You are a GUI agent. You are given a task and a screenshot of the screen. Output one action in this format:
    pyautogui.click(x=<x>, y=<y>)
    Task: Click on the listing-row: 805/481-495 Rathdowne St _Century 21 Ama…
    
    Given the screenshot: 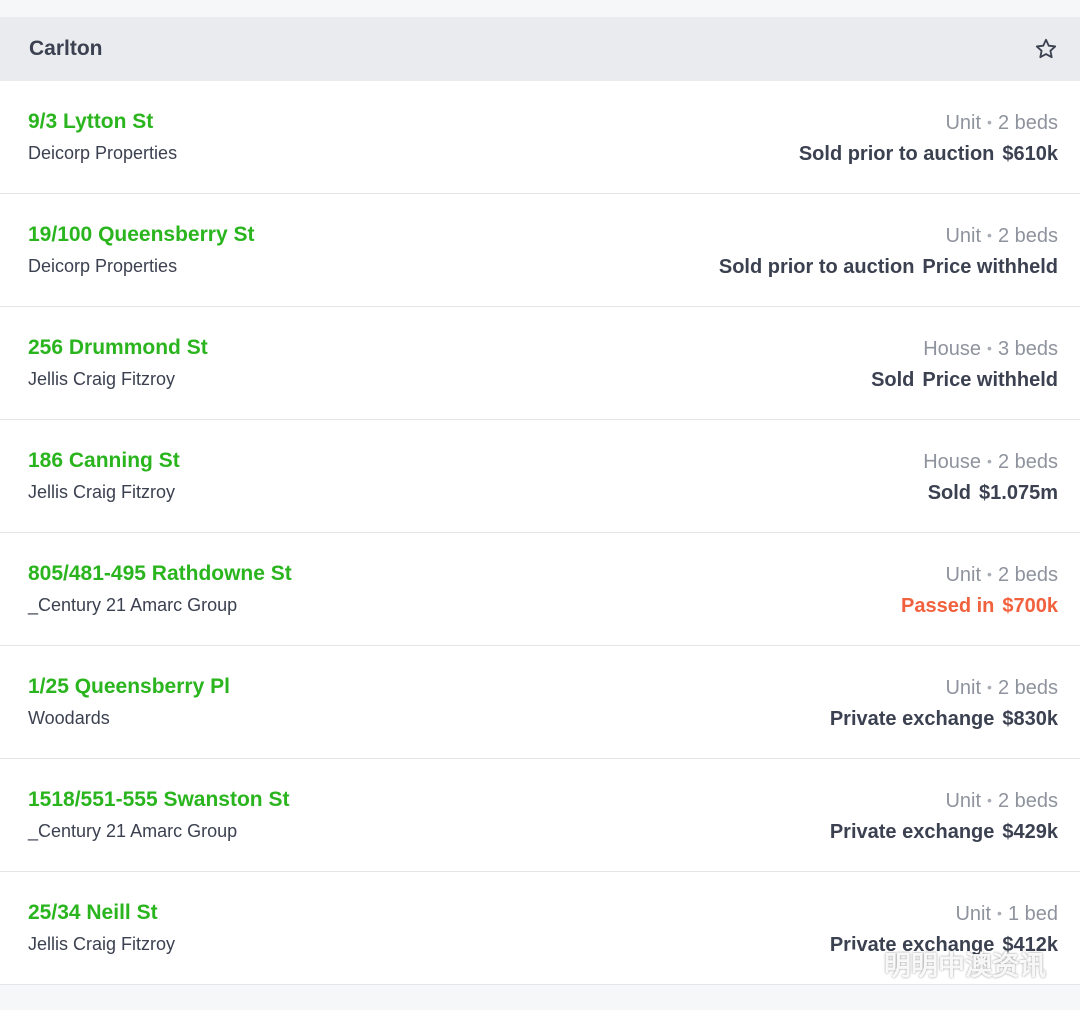 What is the action you would take?
    pyautogui.click(x=540, y=589)
    